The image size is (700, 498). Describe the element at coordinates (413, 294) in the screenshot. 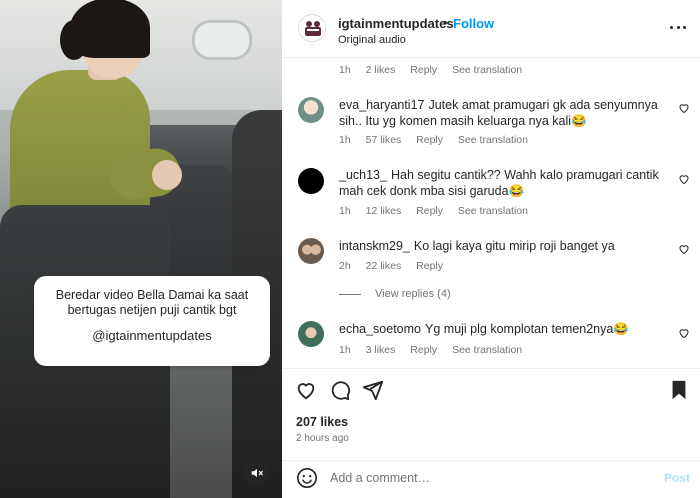

I see `view-replies-label: View replies (4)` at that location.